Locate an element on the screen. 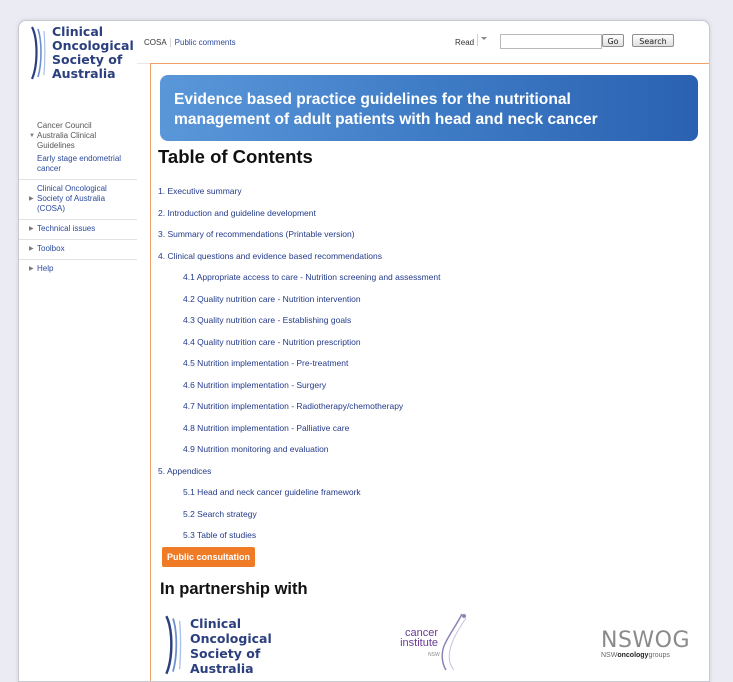  toc-link-executive-summary: 1. Executive summary is located at coordinates (299, 197).